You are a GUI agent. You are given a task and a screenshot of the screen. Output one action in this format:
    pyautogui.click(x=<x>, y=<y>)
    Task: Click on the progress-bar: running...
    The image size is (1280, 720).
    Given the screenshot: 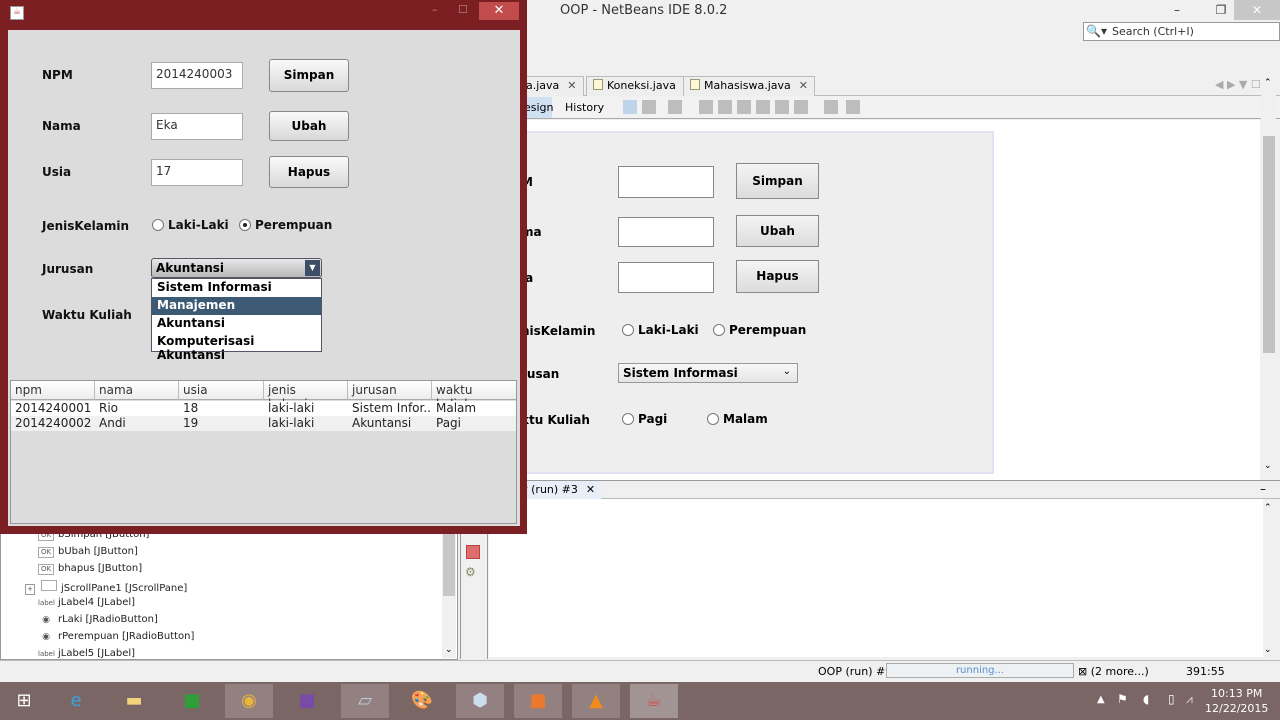 What is the action you would take?
    pyautogui.click(x=980, y=670)
    